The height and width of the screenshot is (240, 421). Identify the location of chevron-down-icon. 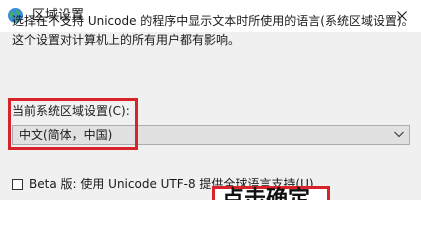
(399, 134).